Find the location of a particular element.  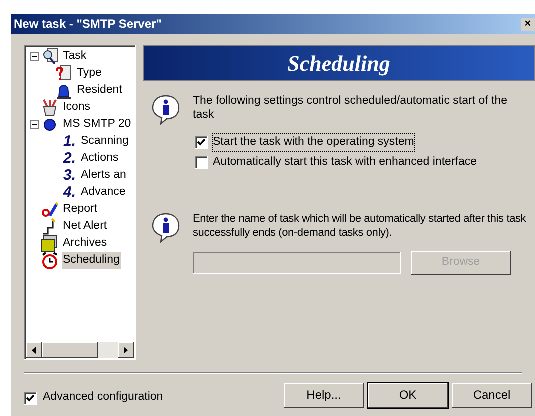

checkbox-label: Advanced configuration is located at coordinates (103, 398).